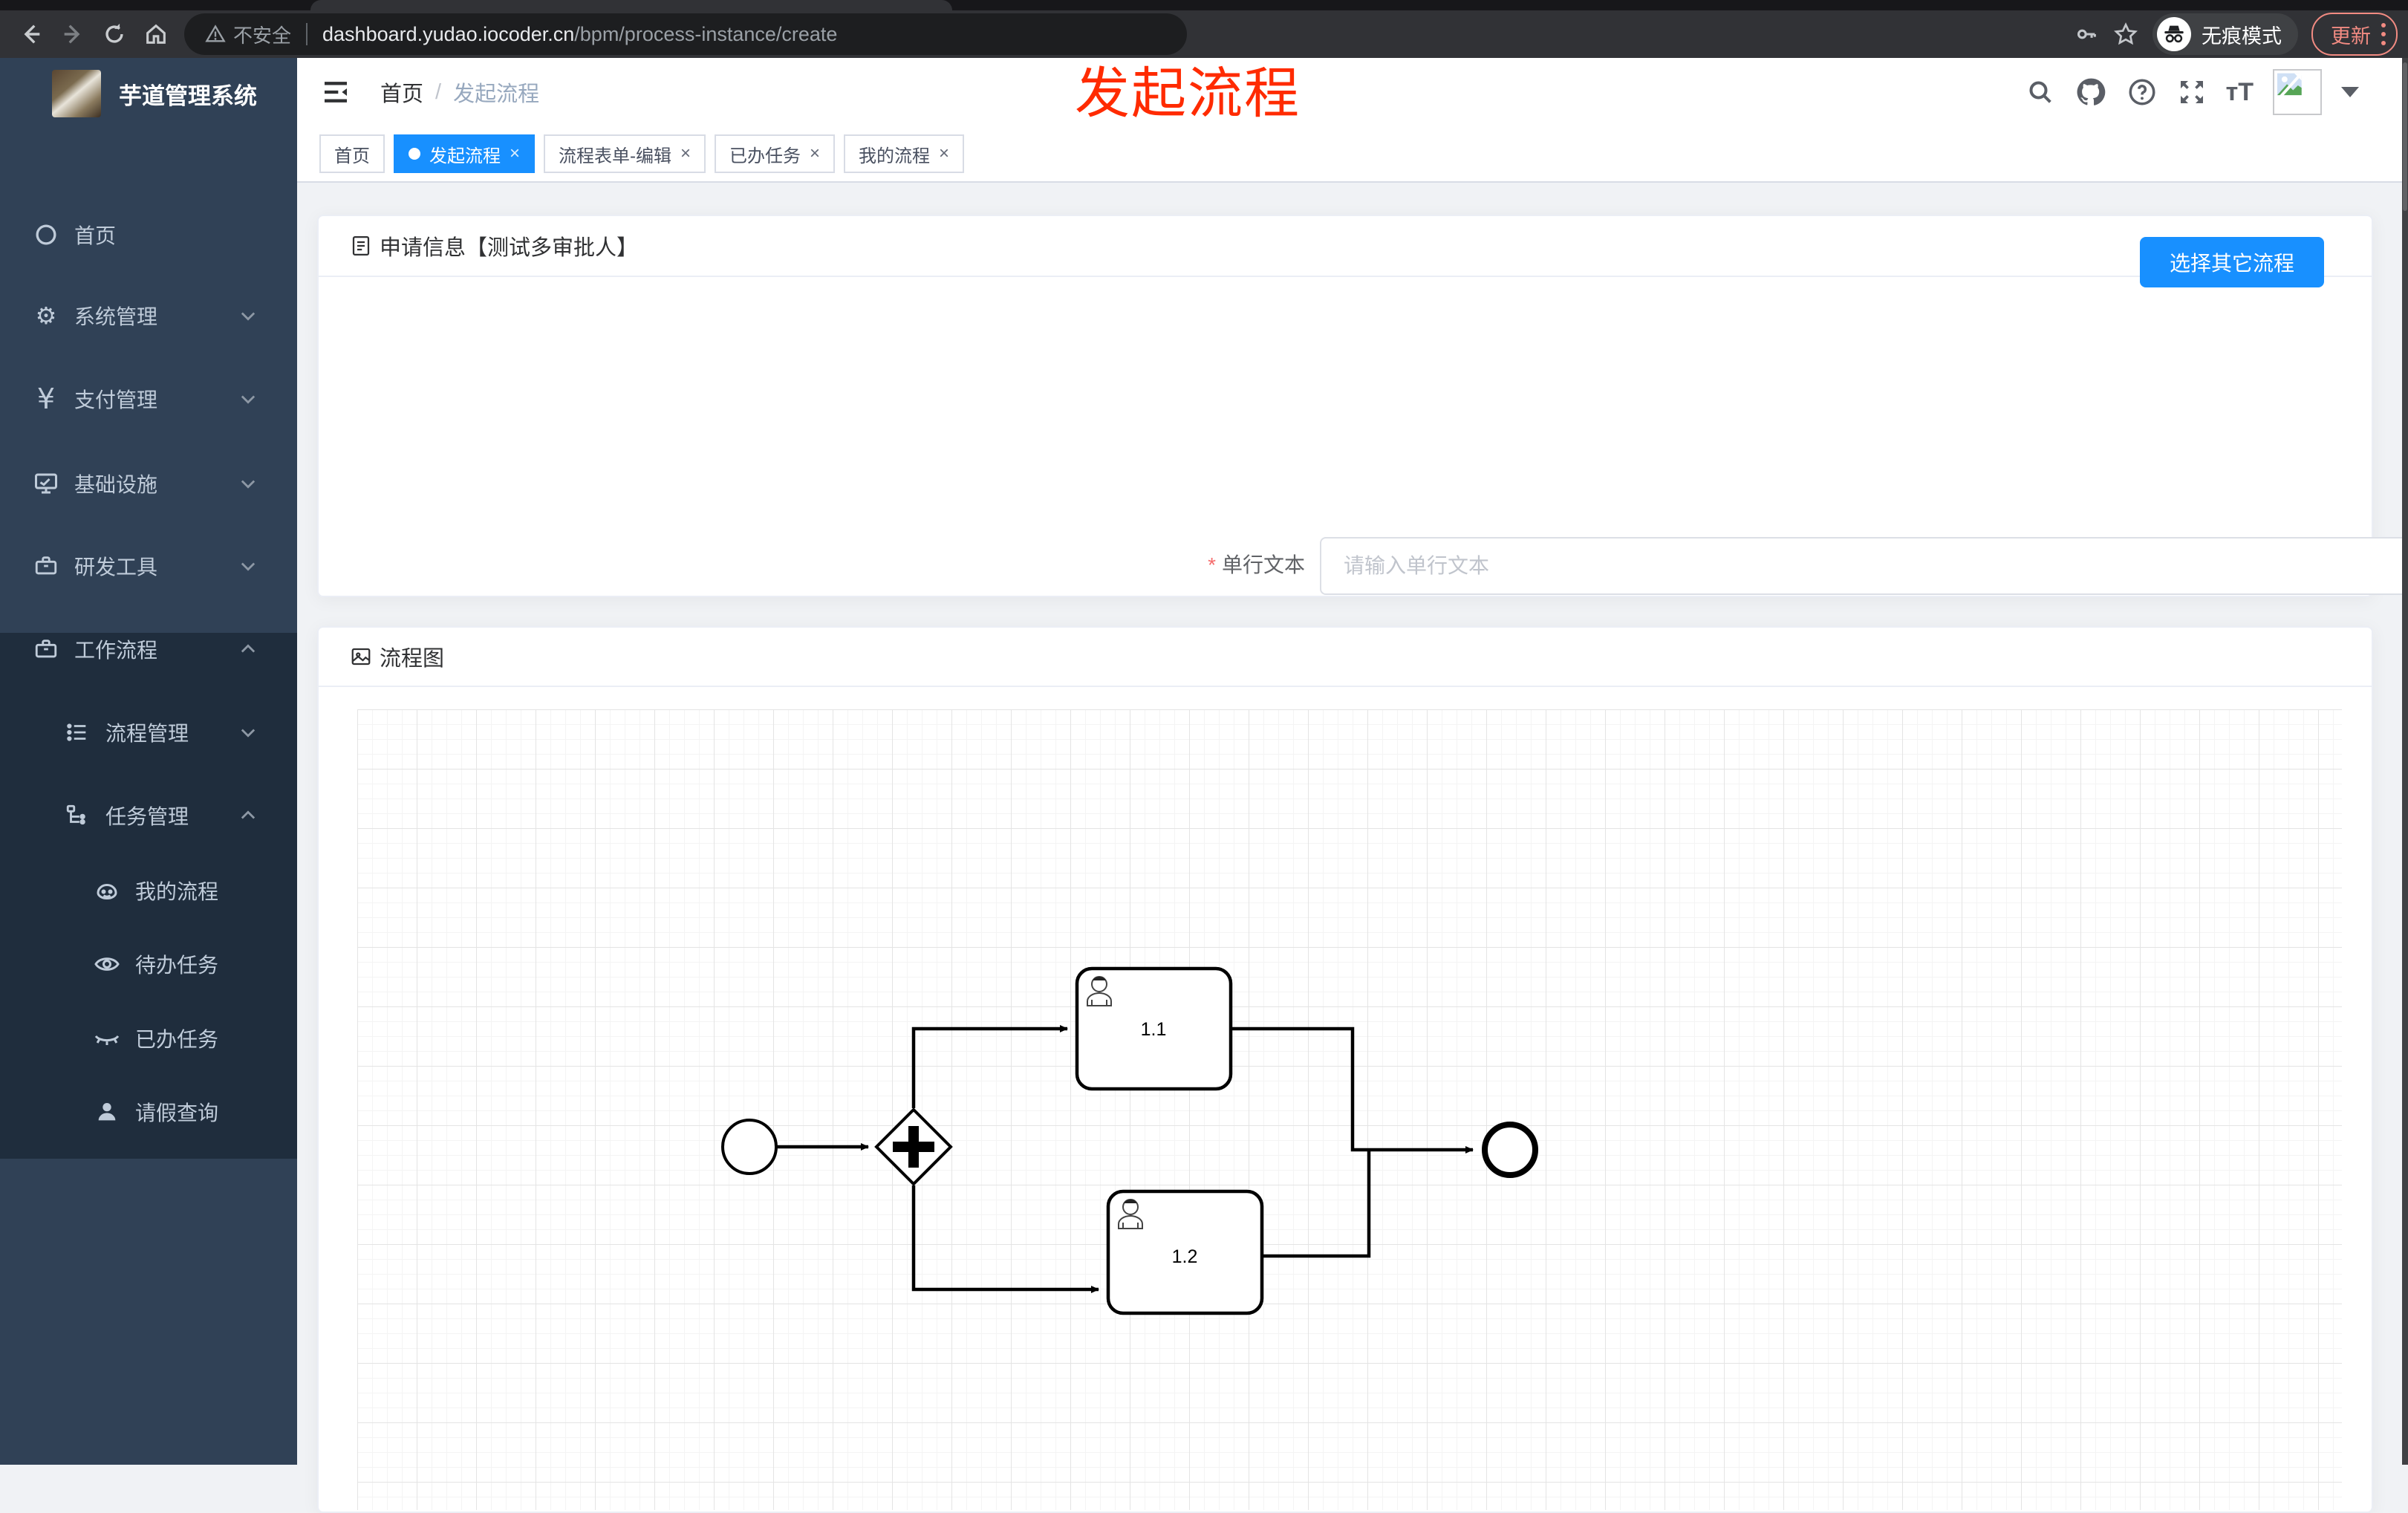 The height and width of the screenshot is (1513, 2408). I want to click on form-card-title: 申请信息【测试多审批人】, so click(510, 248).